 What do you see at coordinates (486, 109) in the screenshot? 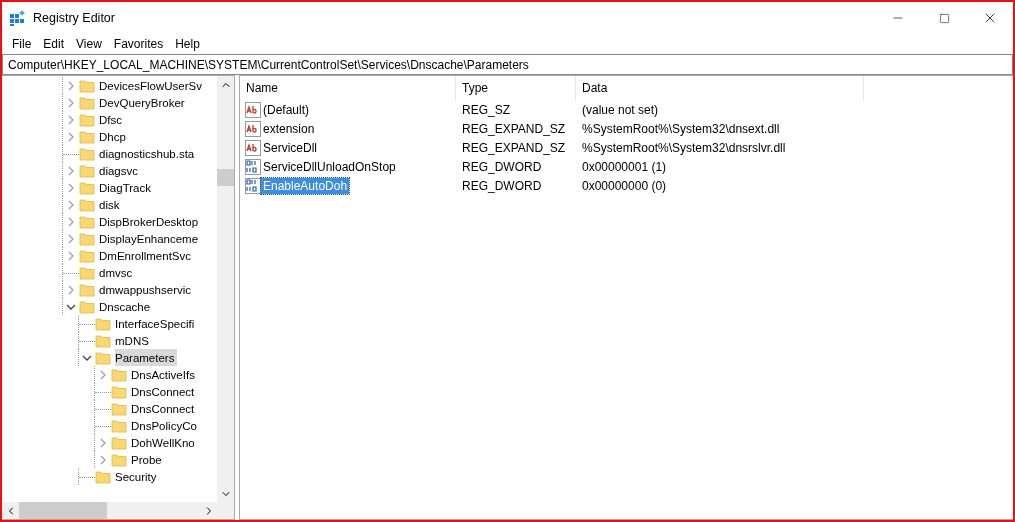
I see `type-cell-text: REG_SZ` at bounding box center [486, 109].